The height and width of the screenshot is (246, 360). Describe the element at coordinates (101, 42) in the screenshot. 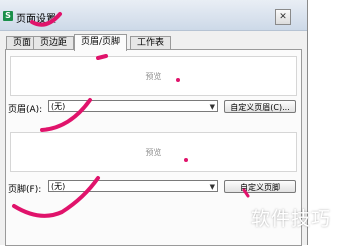

I see `tab-header-footer: 页眉/页脚` at that location.